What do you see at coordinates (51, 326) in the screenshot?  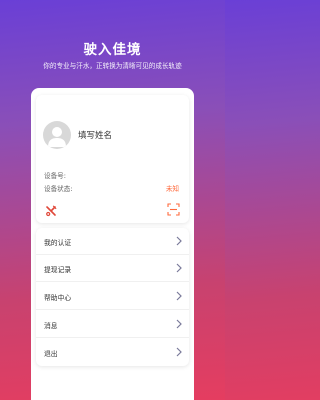 I see `menu-item-label: 消息` at bounding box center [51, 326].